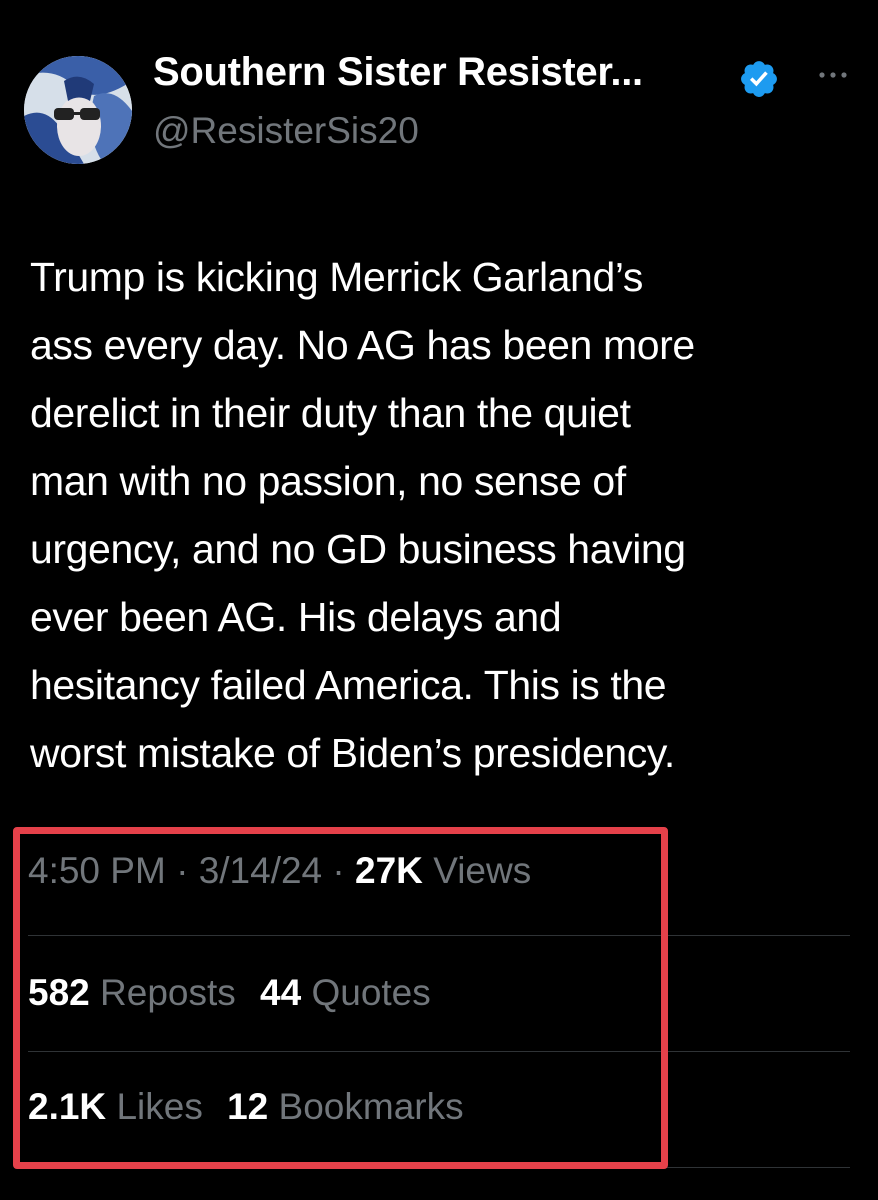  What do you see at coordinates (328, 481) in the screenshot?
I see `tweet-text-line: man with no passion, no sense of` at bounding box center [328, 481].